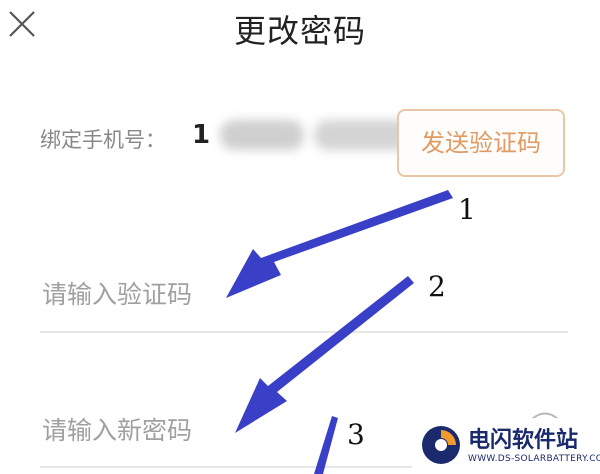 This screenshot has height=474, width=600. I want to click on header: 更改密码, so click(300, 30).